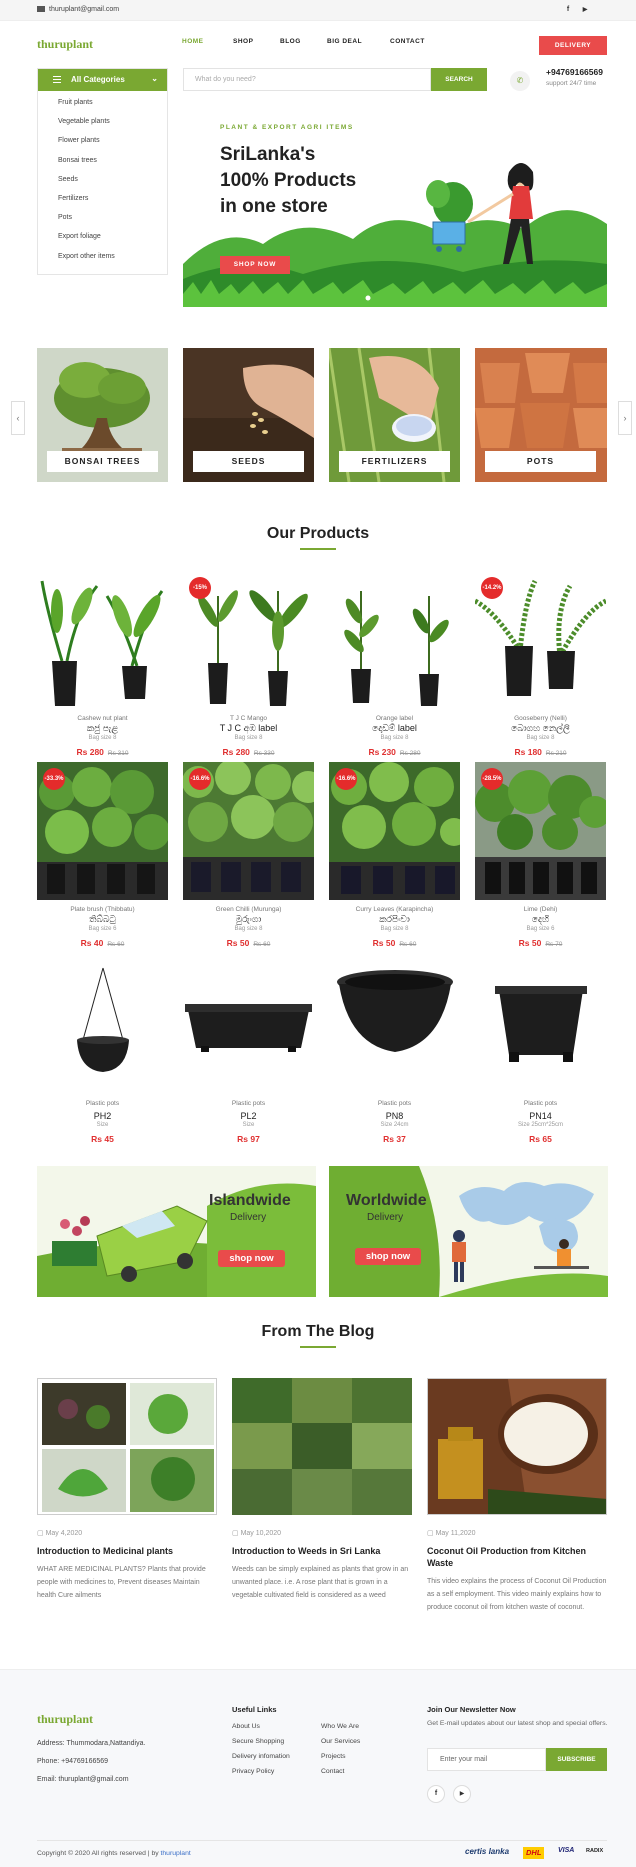 The width and height of the screenshot is (636, 1867). Describe the element at coordinates (251, 1258) in the screenshot. I see `islandwide-shop-now-button: shop now` at that location.